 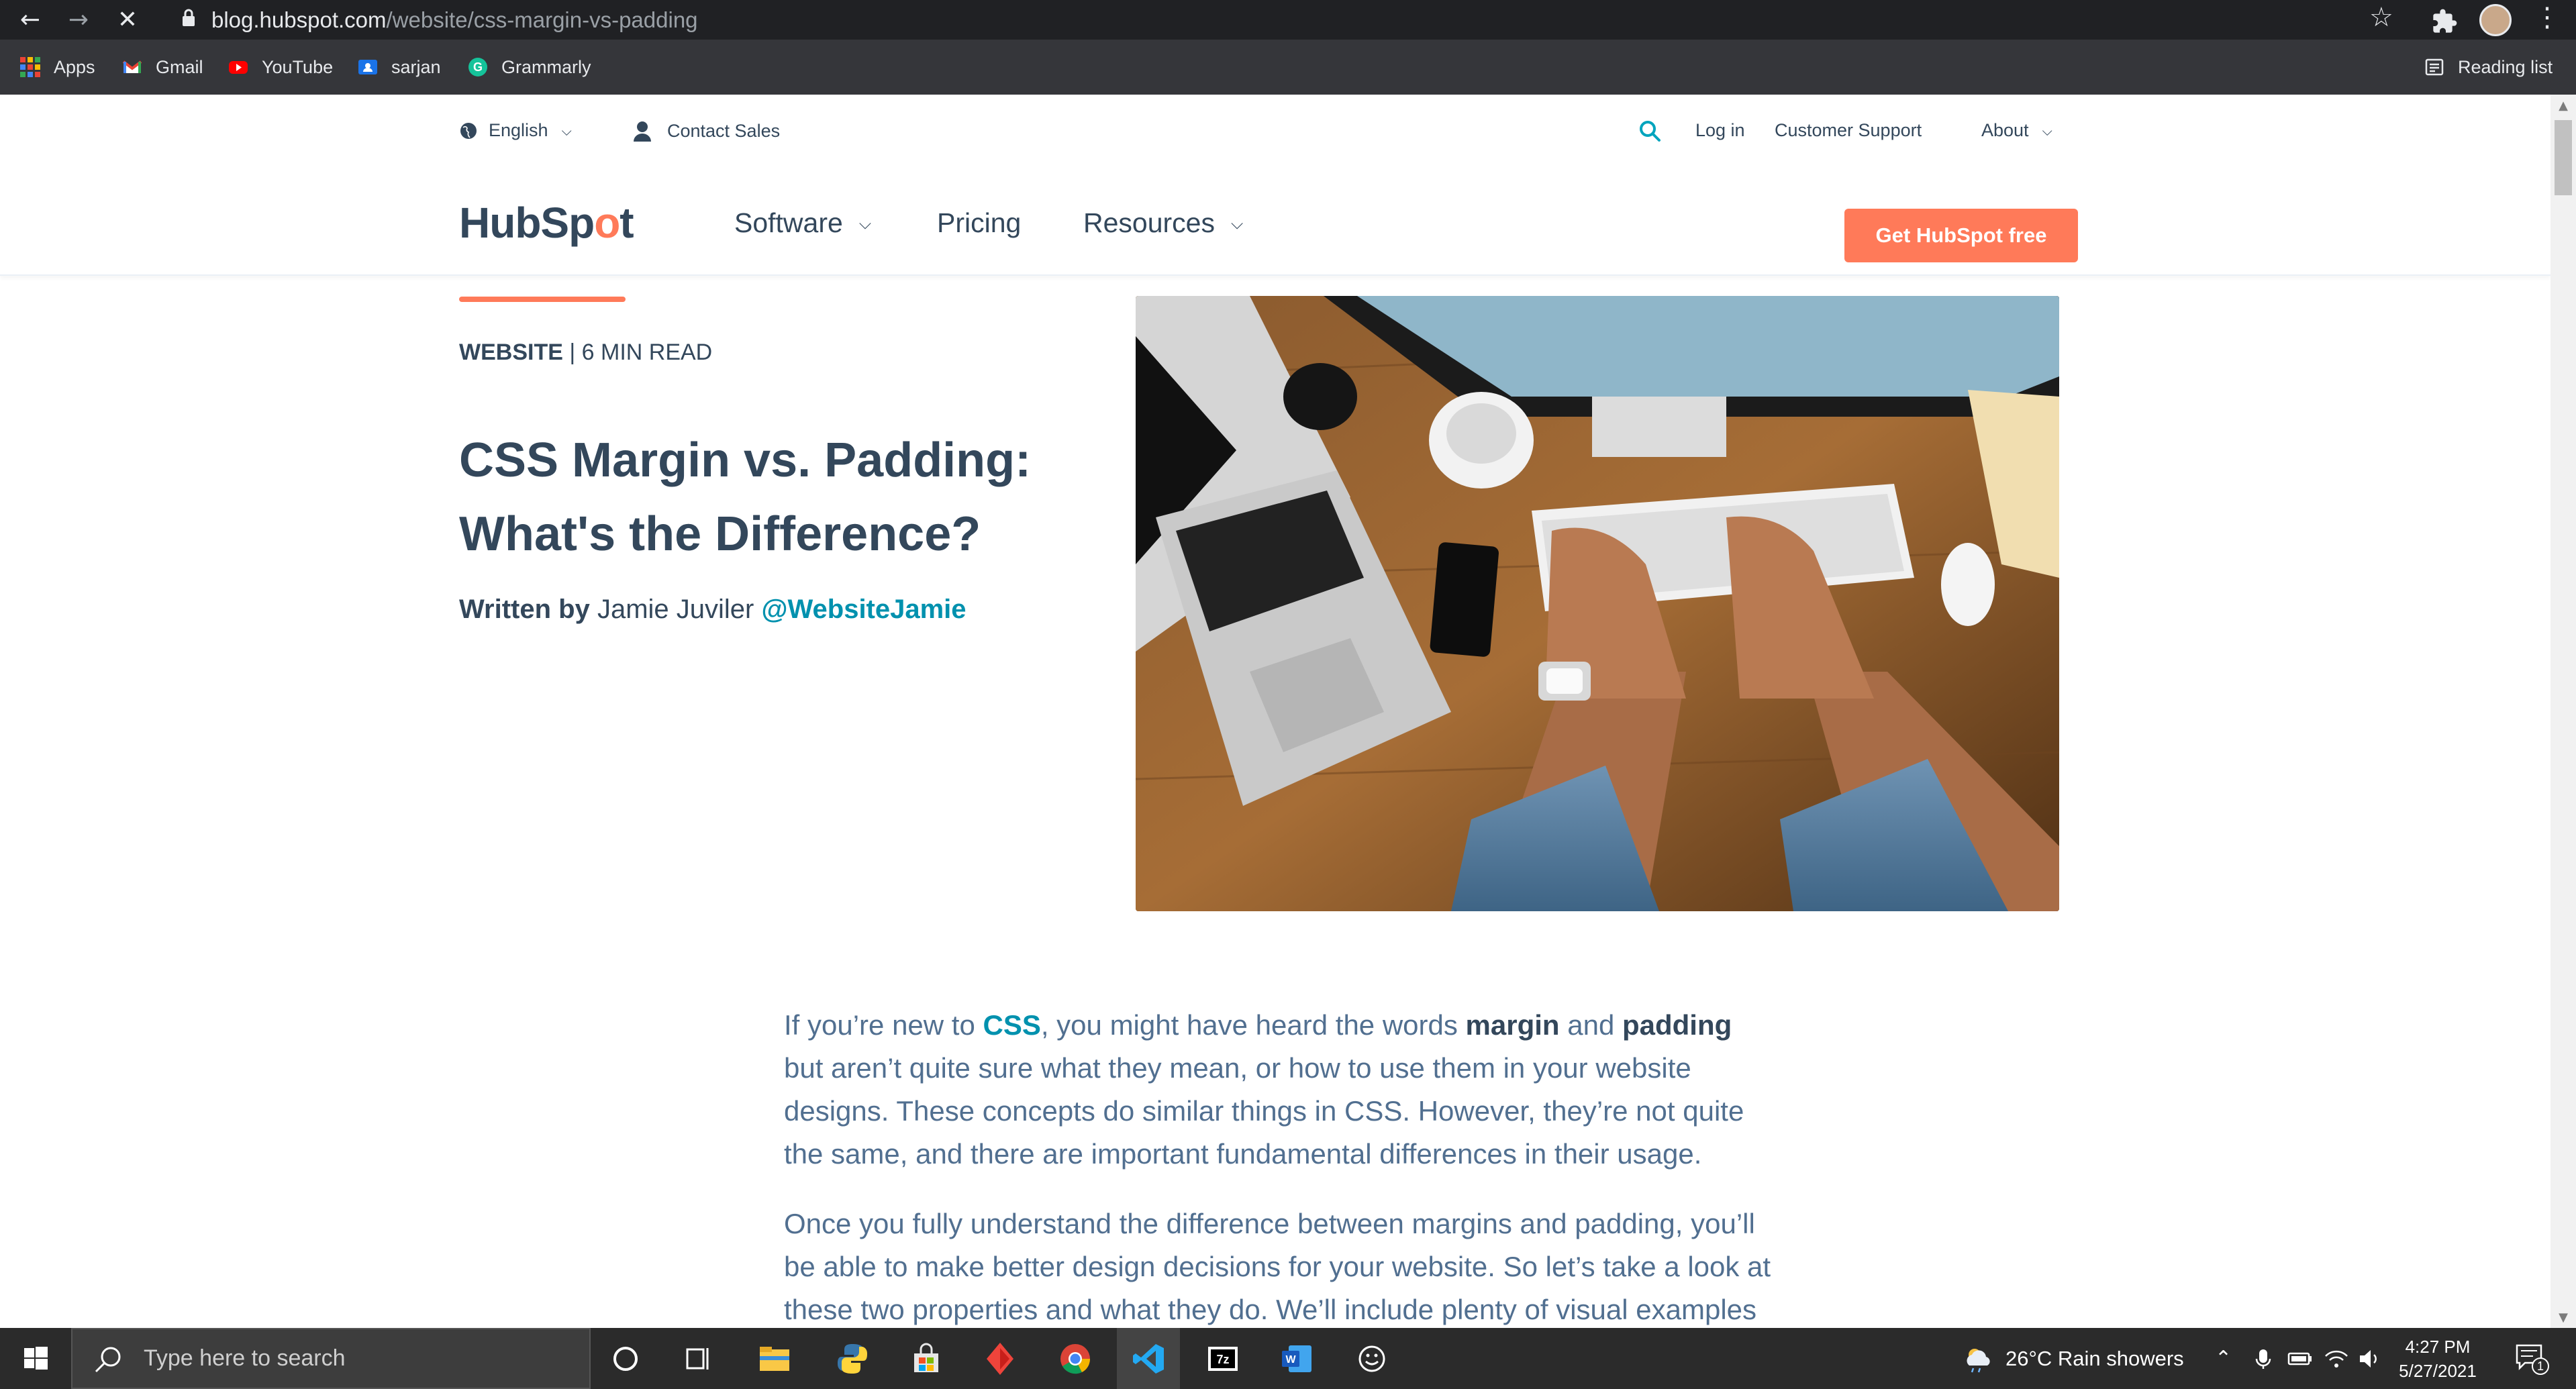 I want to click on byline: Written by Jamie Juviler @WebsiteJamie, so click(x=713, y=610).